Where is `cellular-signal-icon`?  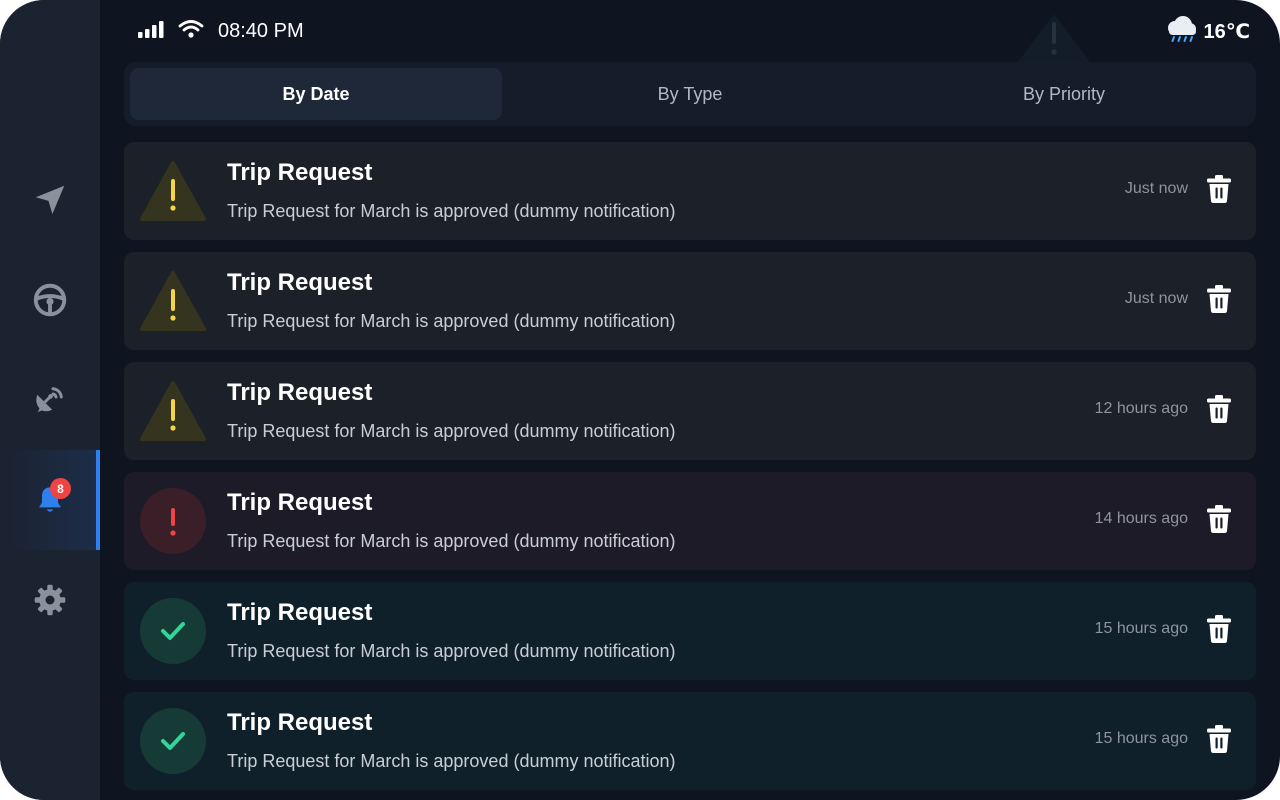
cellular-signal-icon is located at coordinates (152, 31).